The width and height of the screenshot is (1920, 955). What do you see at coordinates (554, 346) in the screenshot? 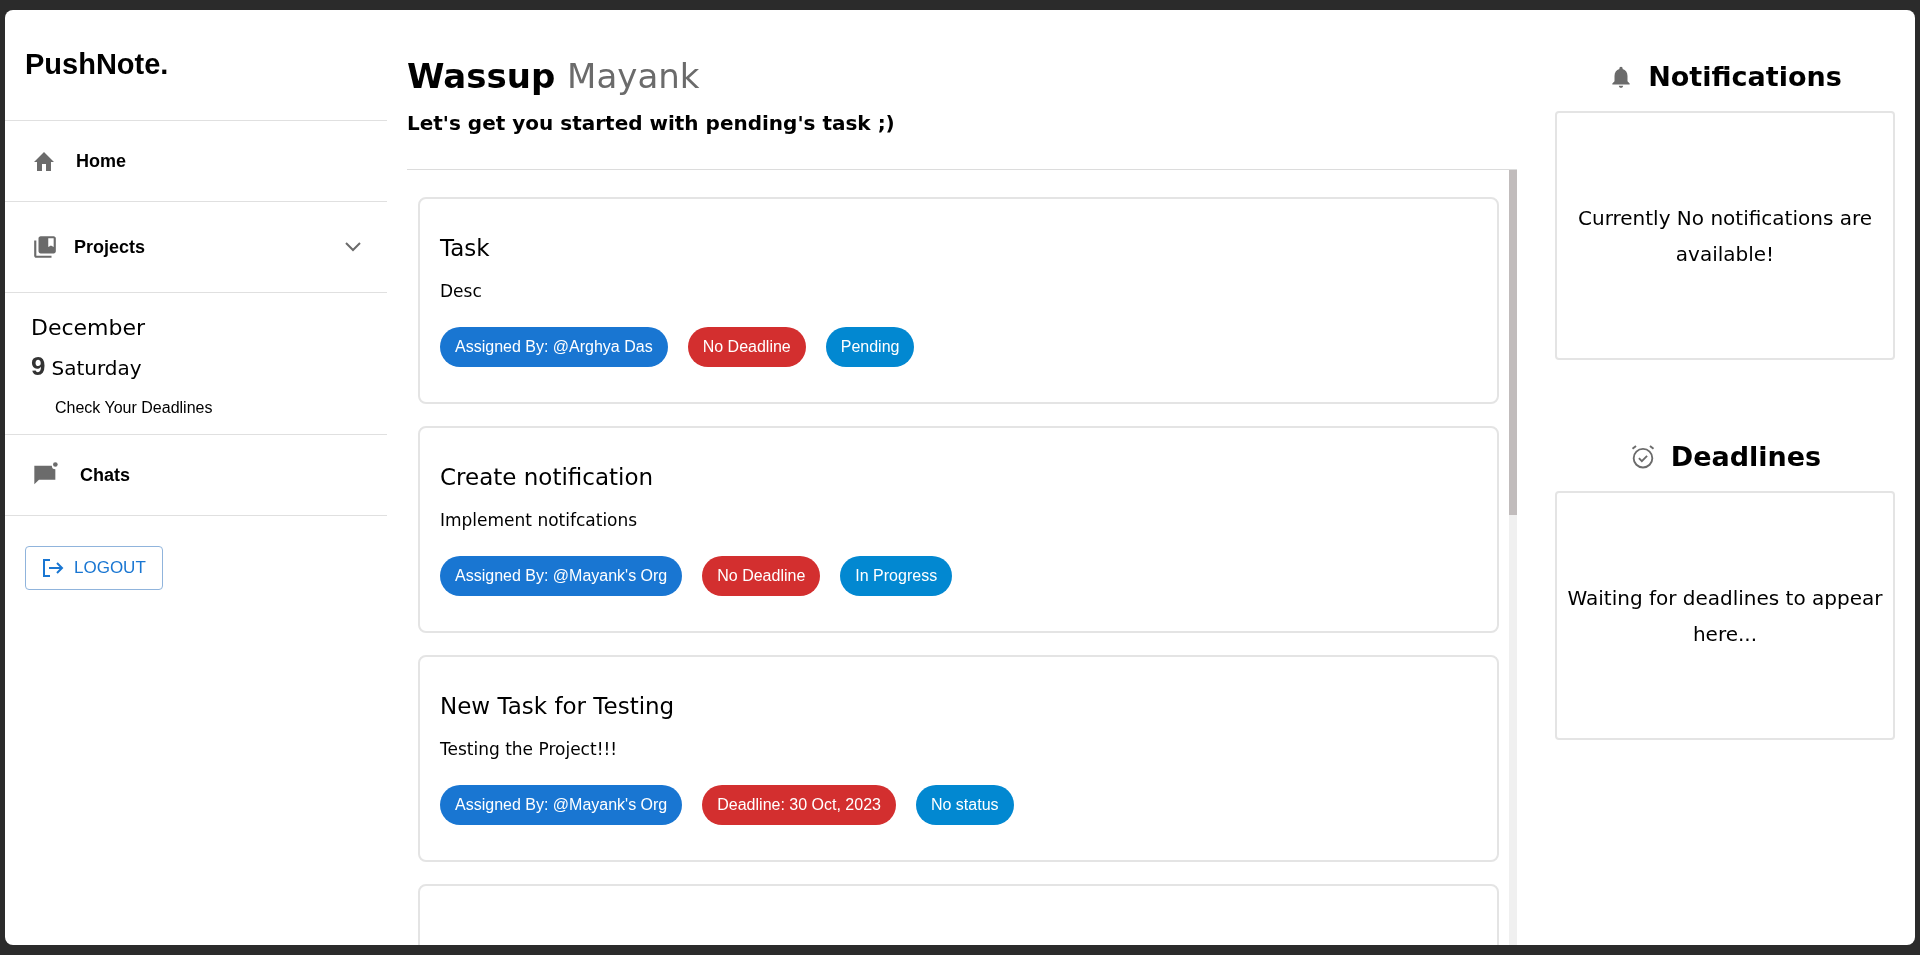
I see `task-chip: Assigned By: @Arghya Das` at bounding box center [554, 346].